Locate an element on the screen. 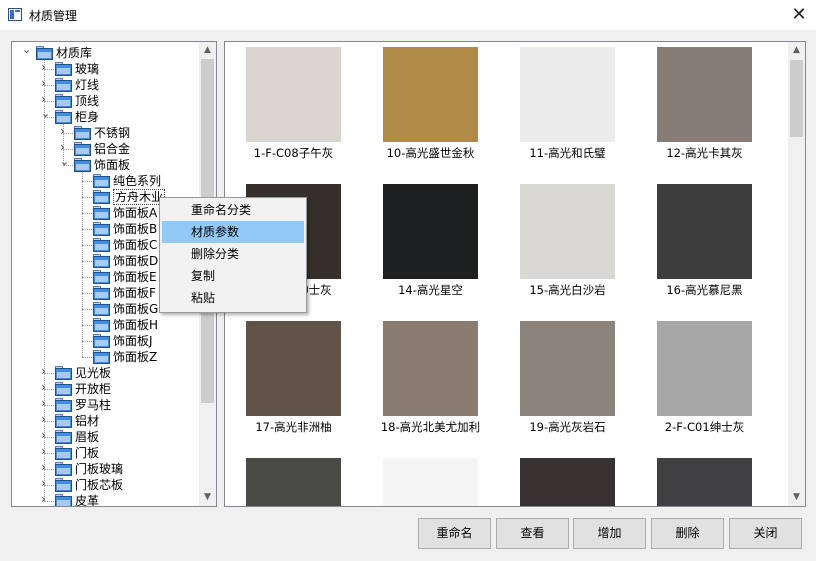  tree-item: › 不锈钢 is located at coordinates (105, 133).